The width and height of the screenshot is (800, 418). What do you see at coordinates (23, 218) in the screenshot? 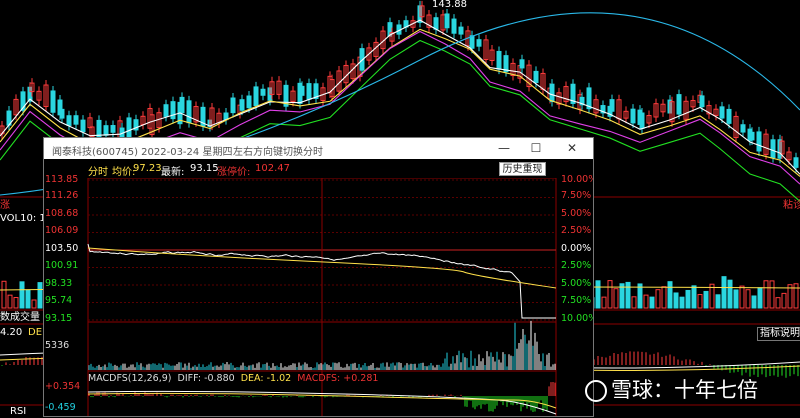
I see `vol10-label: VOL10: 1` at bounding box center [23, 218].